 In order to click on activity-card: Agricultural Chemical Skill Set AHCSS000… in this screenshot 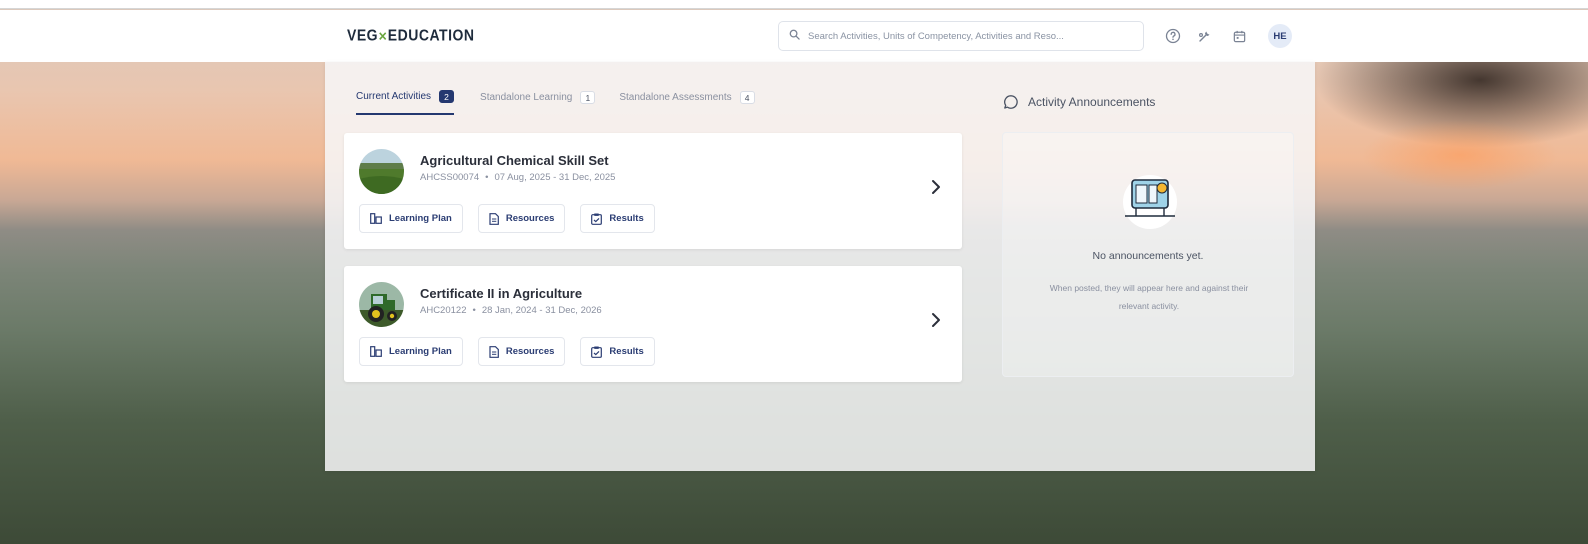, I will do `click(653, 191)`.